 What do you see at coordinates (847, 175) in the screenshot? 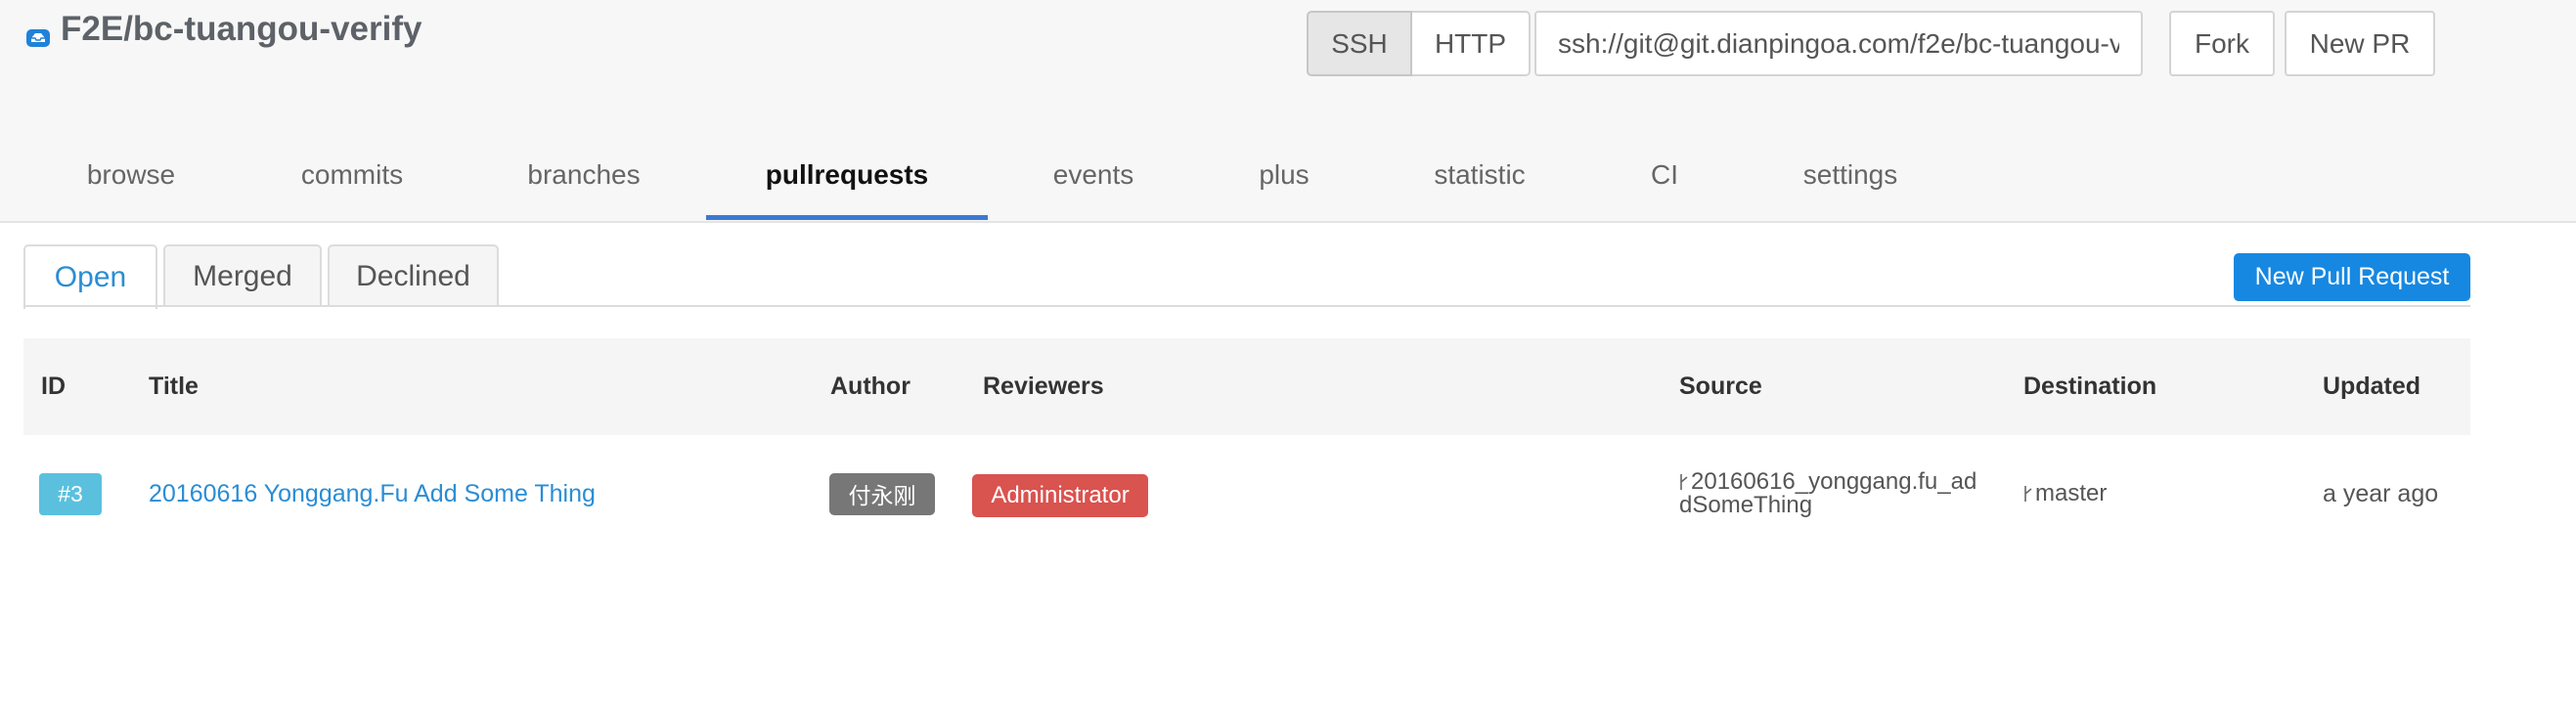
I see `tab-pullrequests: pullrequests` at bounding box center [847, 175].